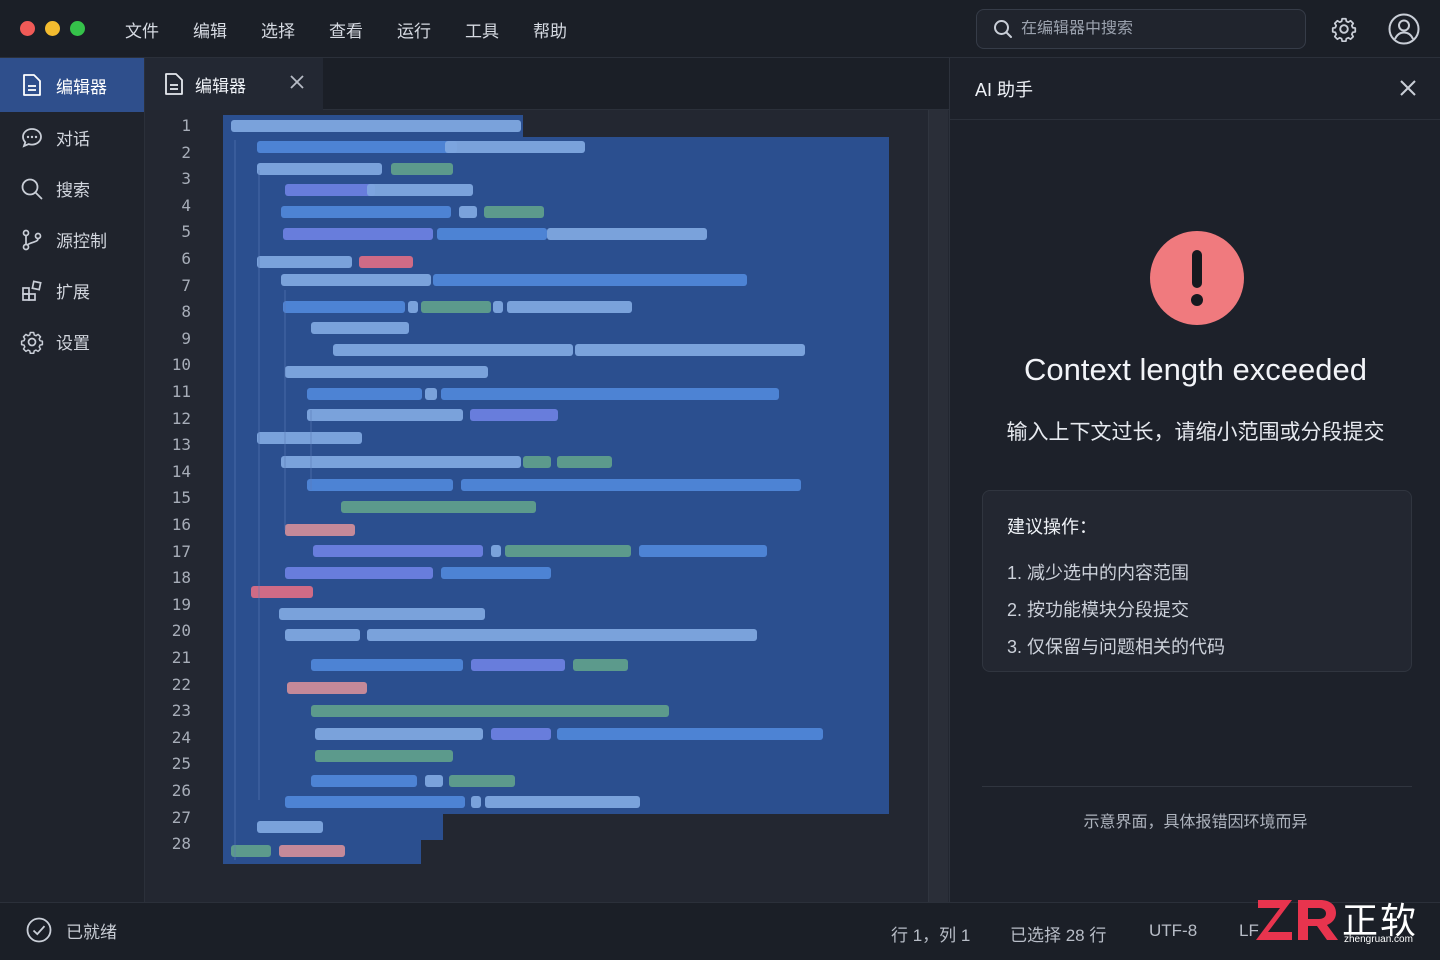 Image resolution: width=1440 pixels, height=960 pixels. What do you see at coordinates (1195, 822) in the screenshot?
I see `panel-footnote: 示意界面，具体报错因环境而异` at bounding box center [1195, 822].